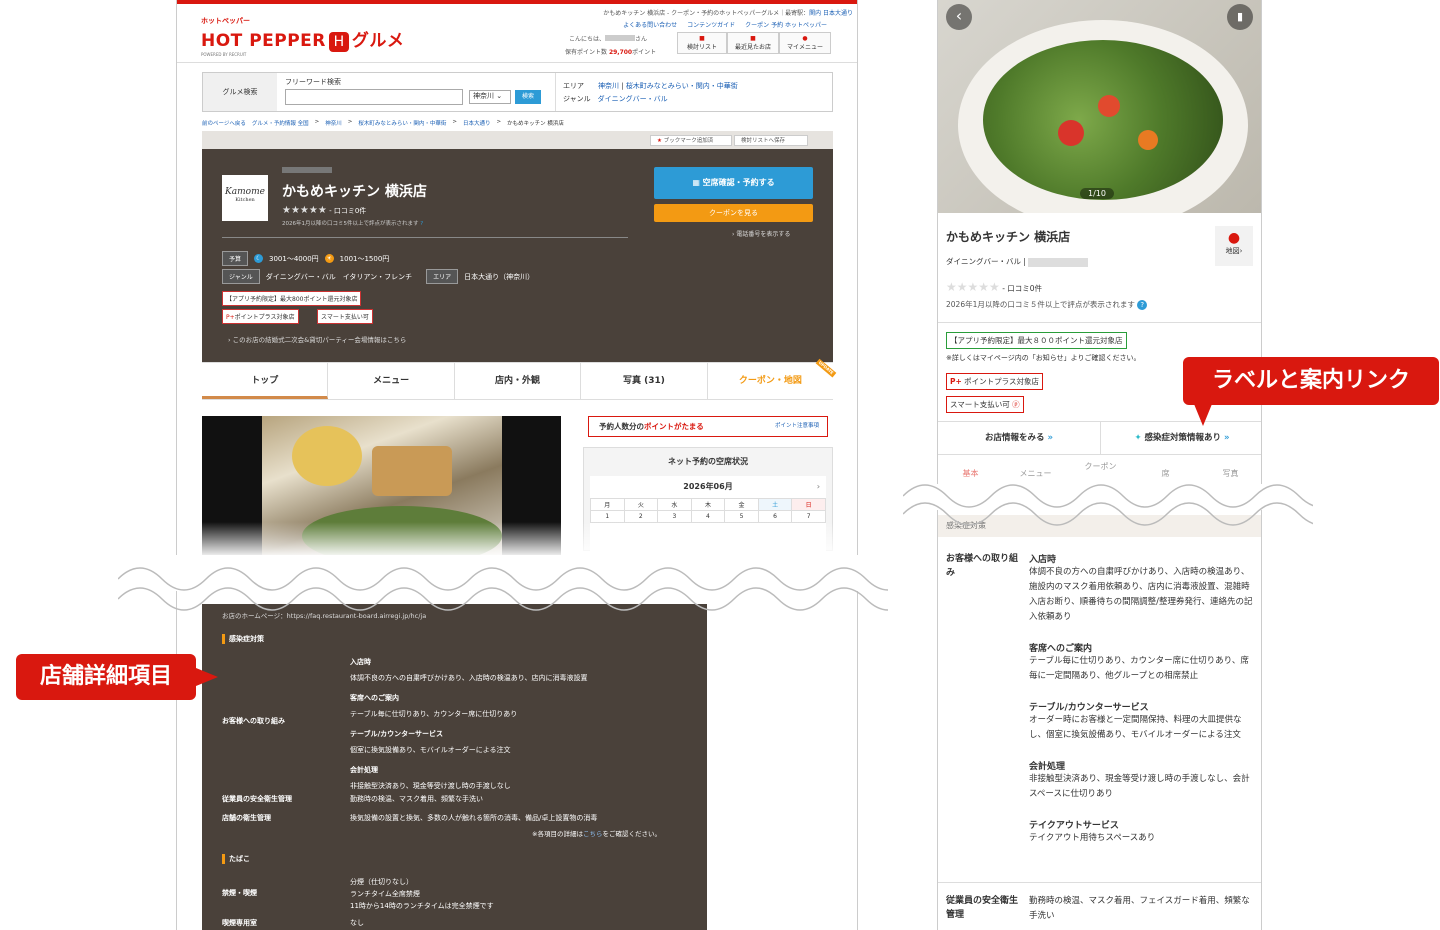 This screenshot has width=1440, height=930. Describe the element at coordinates (753, 43) in the screenshot. I see `recent-button: ■ 最近見たお店` at that location.